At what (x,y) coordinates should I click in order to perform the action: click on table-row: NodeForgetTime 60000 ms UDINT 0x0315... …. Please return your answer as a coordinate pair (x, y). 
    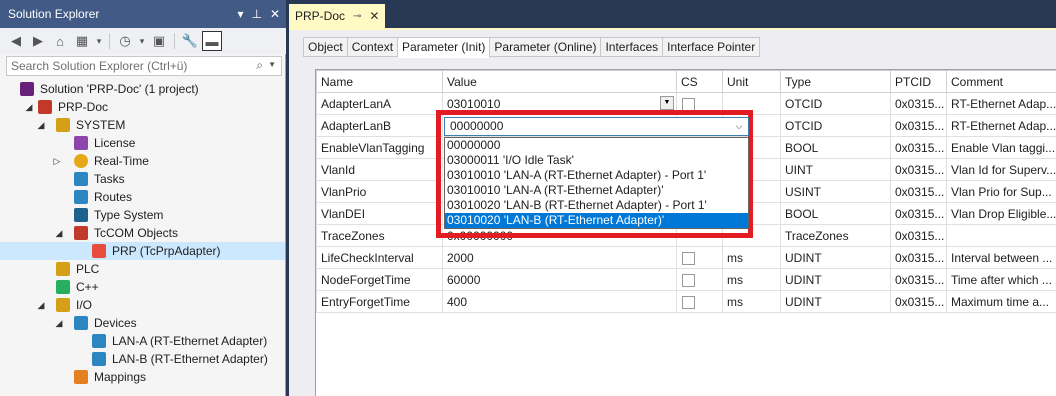
    Looking at the image, I should click on (686, 279).